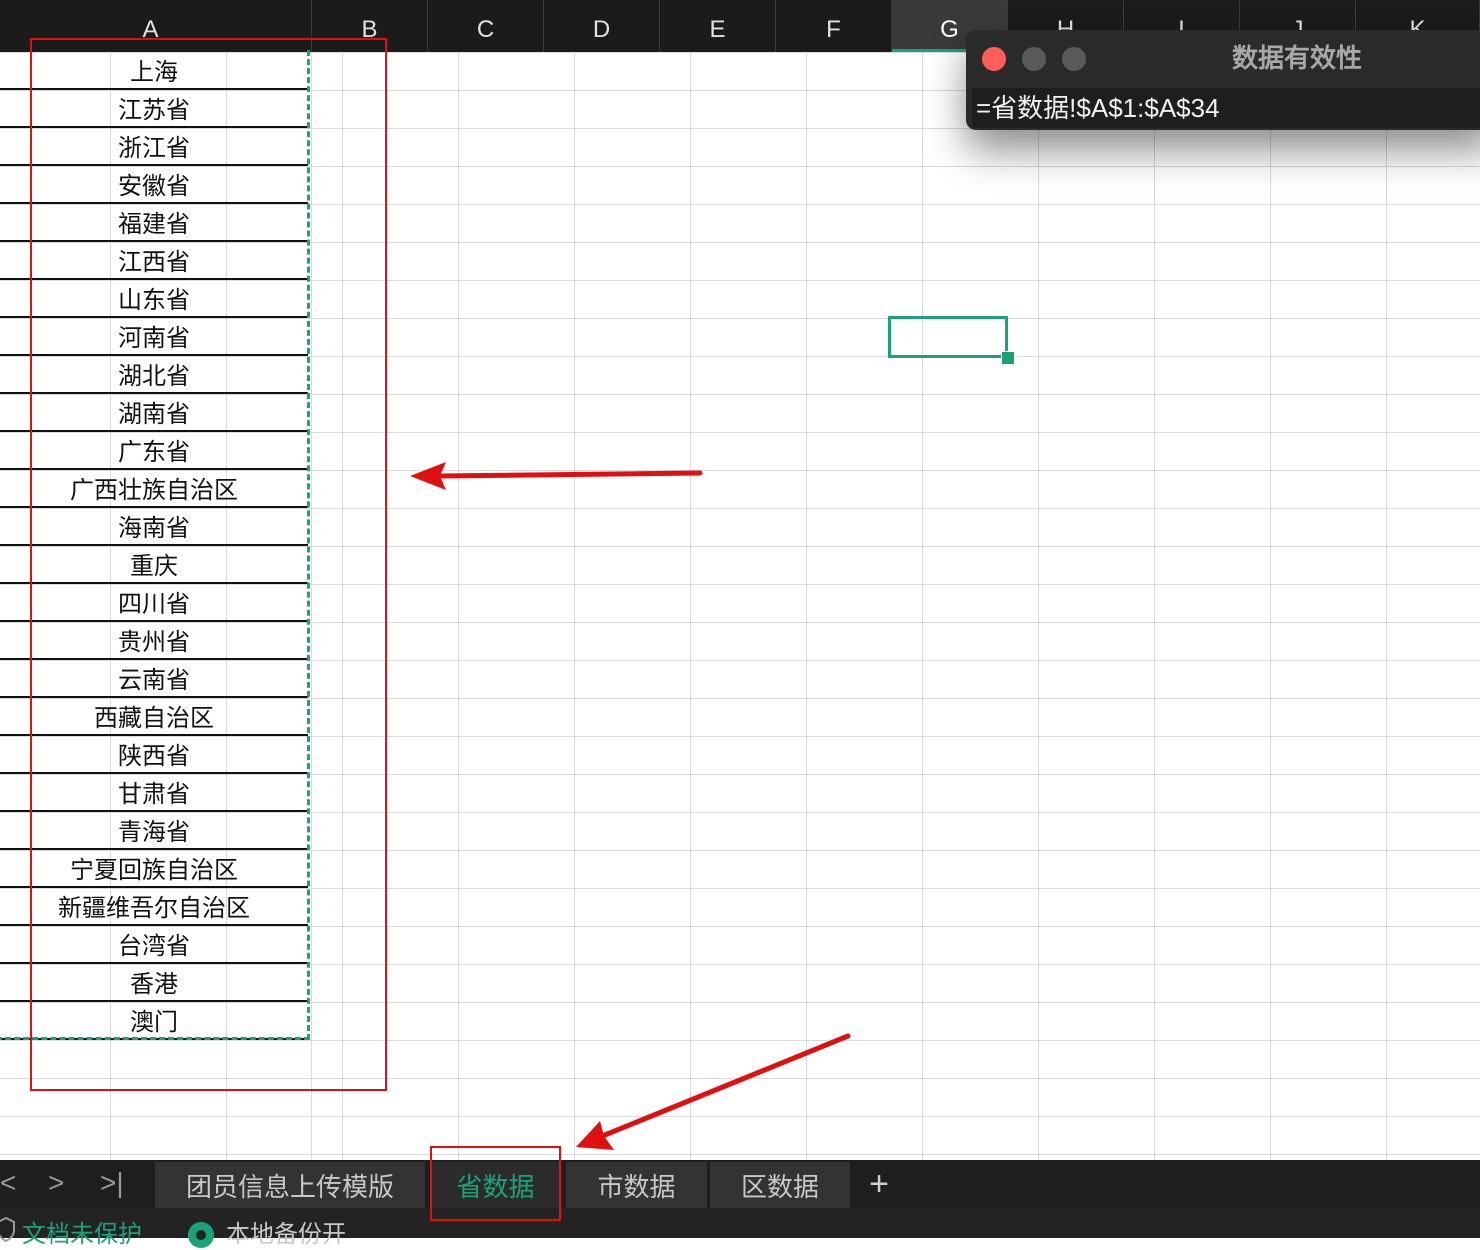  What do you see at coordinates (879, 1184) in the screenshot?
I see `add-sheet-button: +` at bounding box center [879, 1184].